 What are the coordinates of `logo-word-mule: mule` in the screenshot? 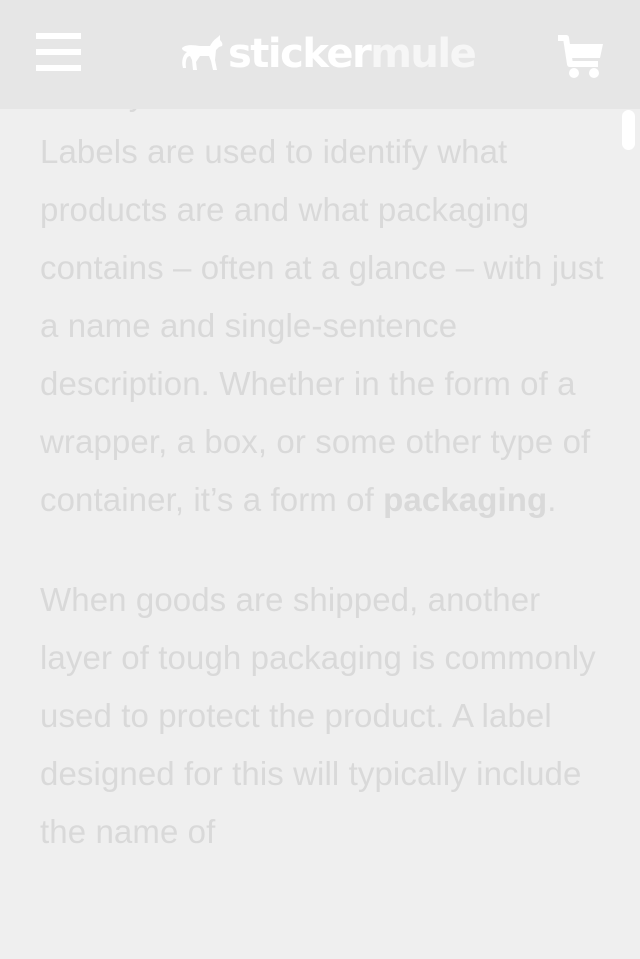 It's located at (423, 54).